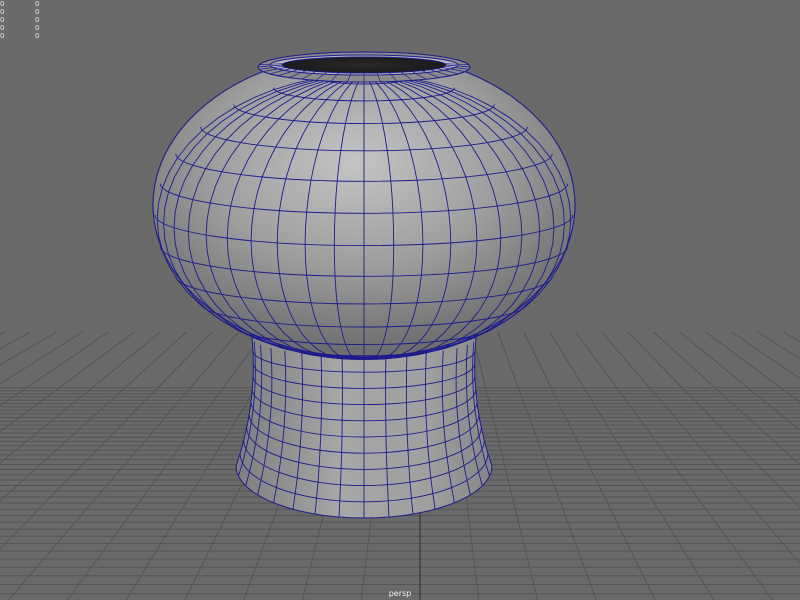  Describe the element at coordinates (400, 593) in the screenshot. I see `camera-name-label: persp` at that location.